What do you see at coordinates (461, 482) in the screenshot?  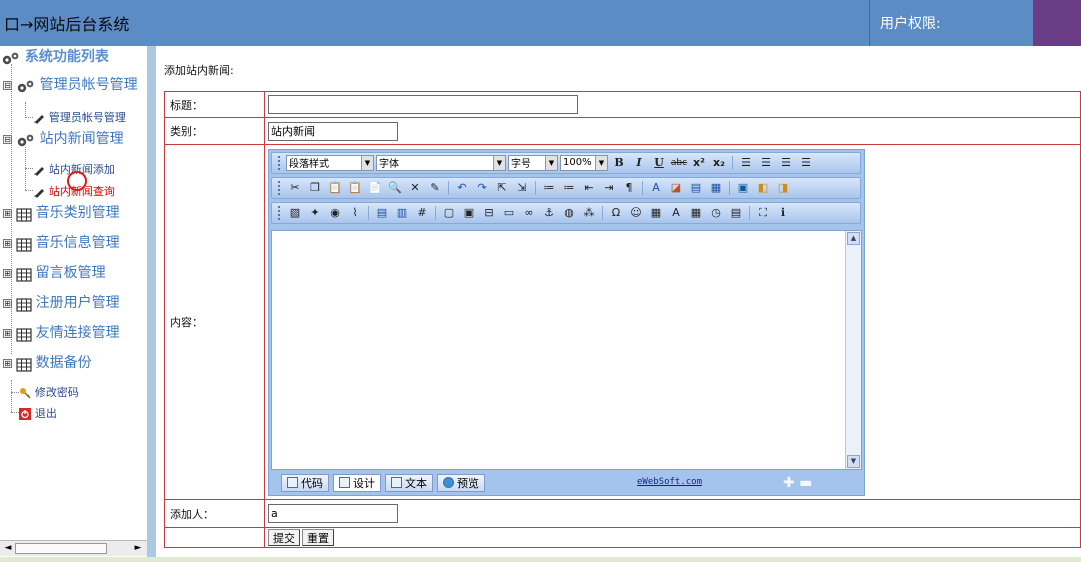 I see `preview-mode-button: 预览` at bounding box center [461, 482].